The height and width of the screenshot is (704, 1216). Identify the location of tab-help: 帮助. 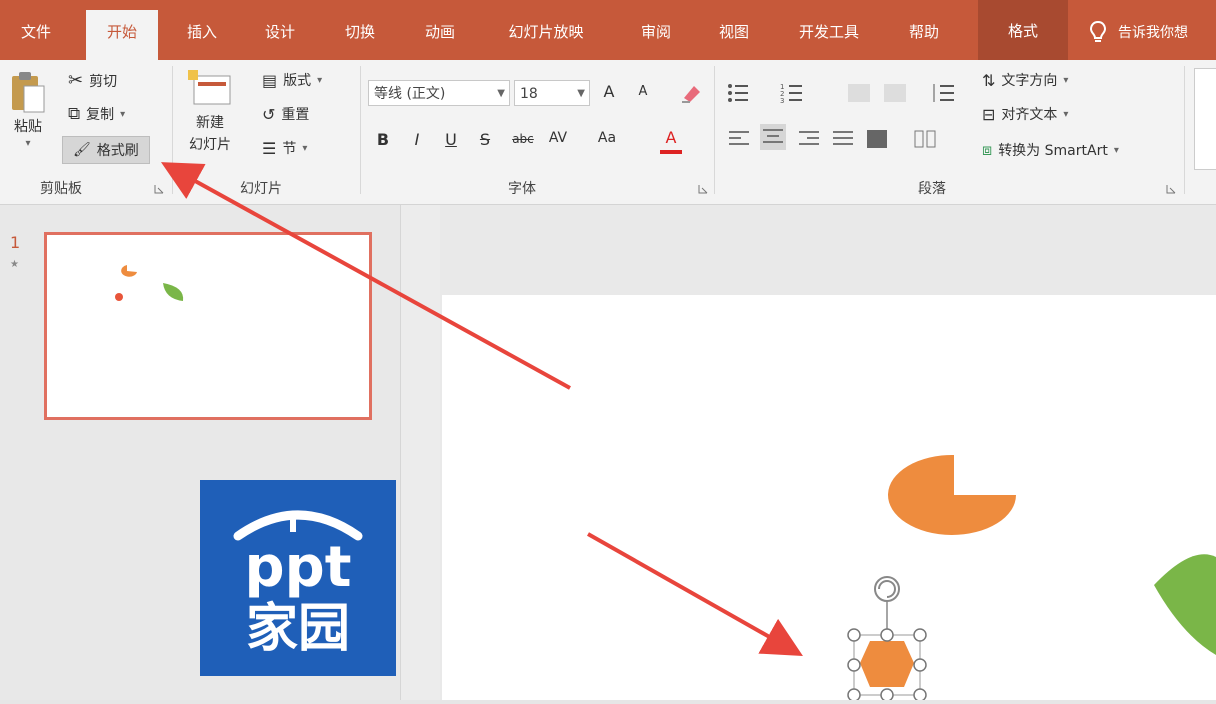
(924, 32).